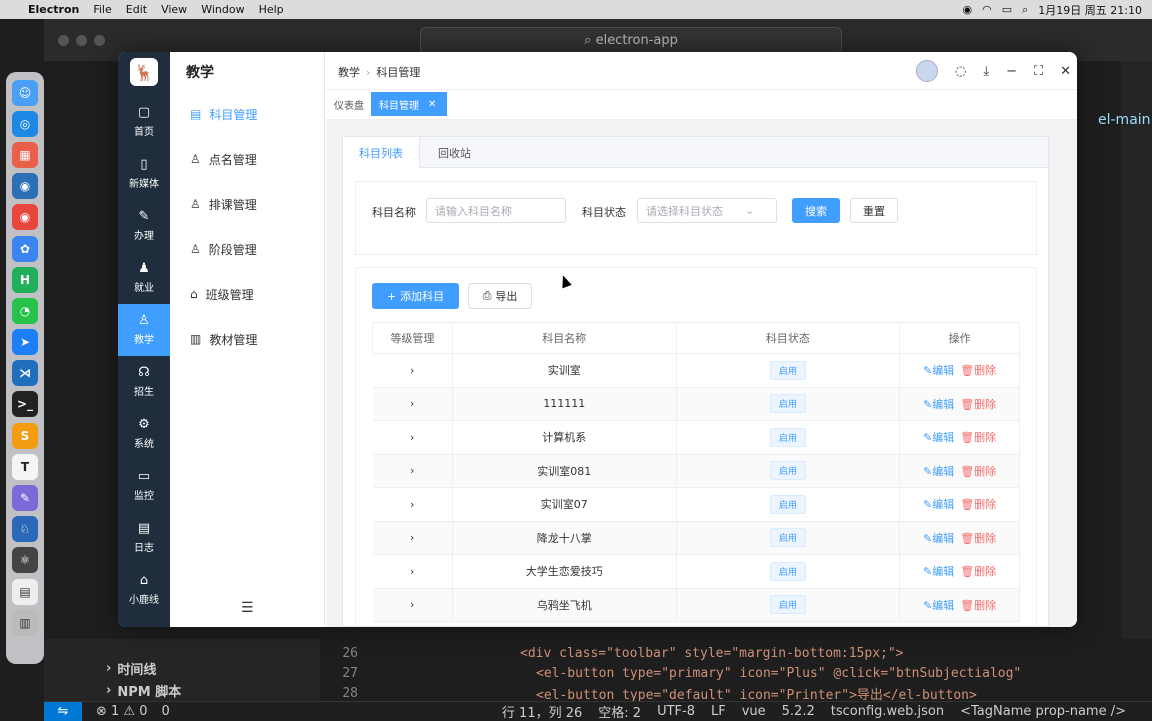 This screenshot has width=1152, height=721. What do you see at coordinates (986, 71) in the screenshot?
I see `download-icon: ⤓` at bounding box center [986, 71].